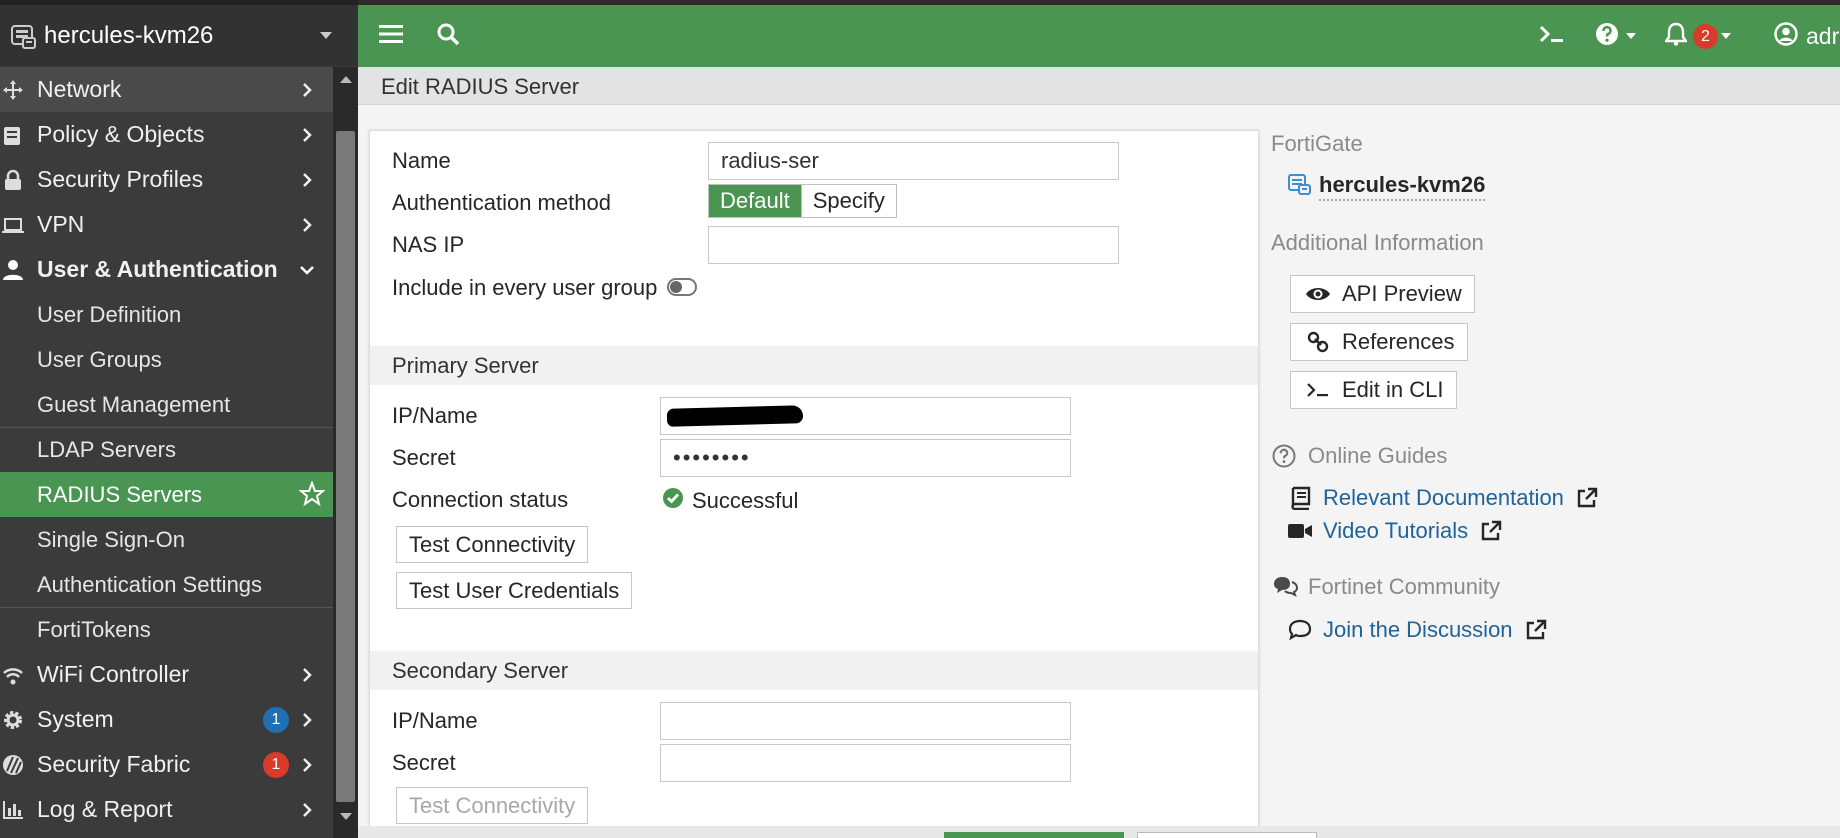 This screenshot has height=838, width=1840. Describe the element at coordinates (1552, 36) in the screenshot. I see `cli-console-button` at that location.